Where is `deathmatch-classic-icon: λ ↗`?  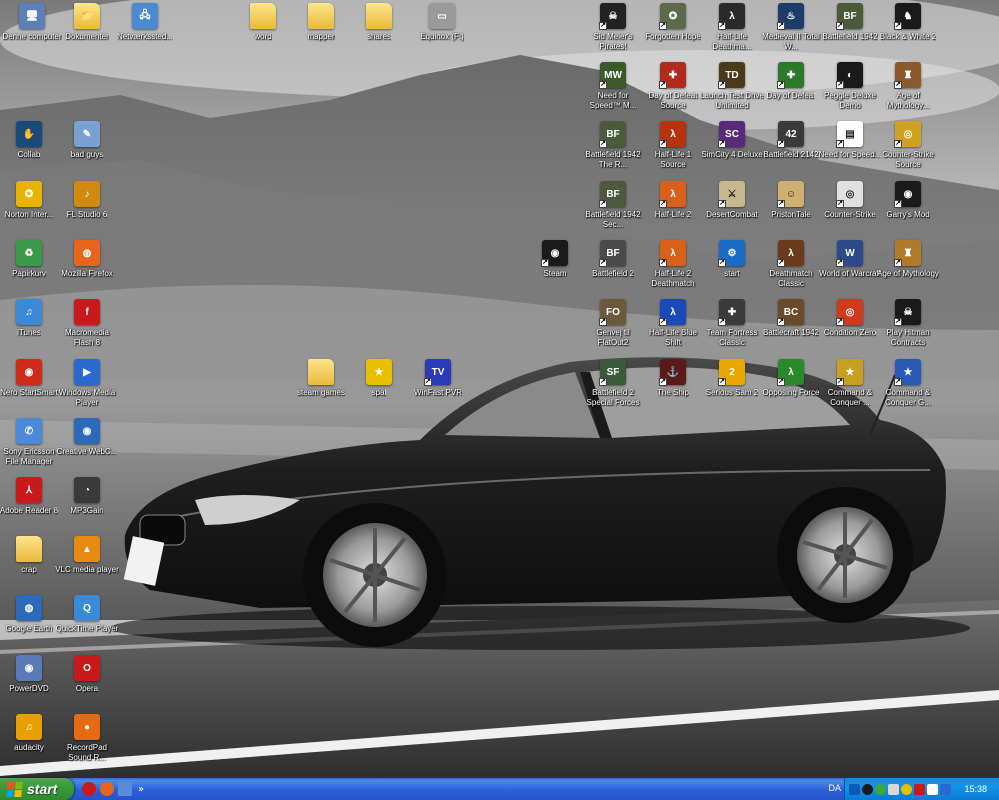 deathmatch-classic-icon: λ ↗ is located at coordinates (790, 253).